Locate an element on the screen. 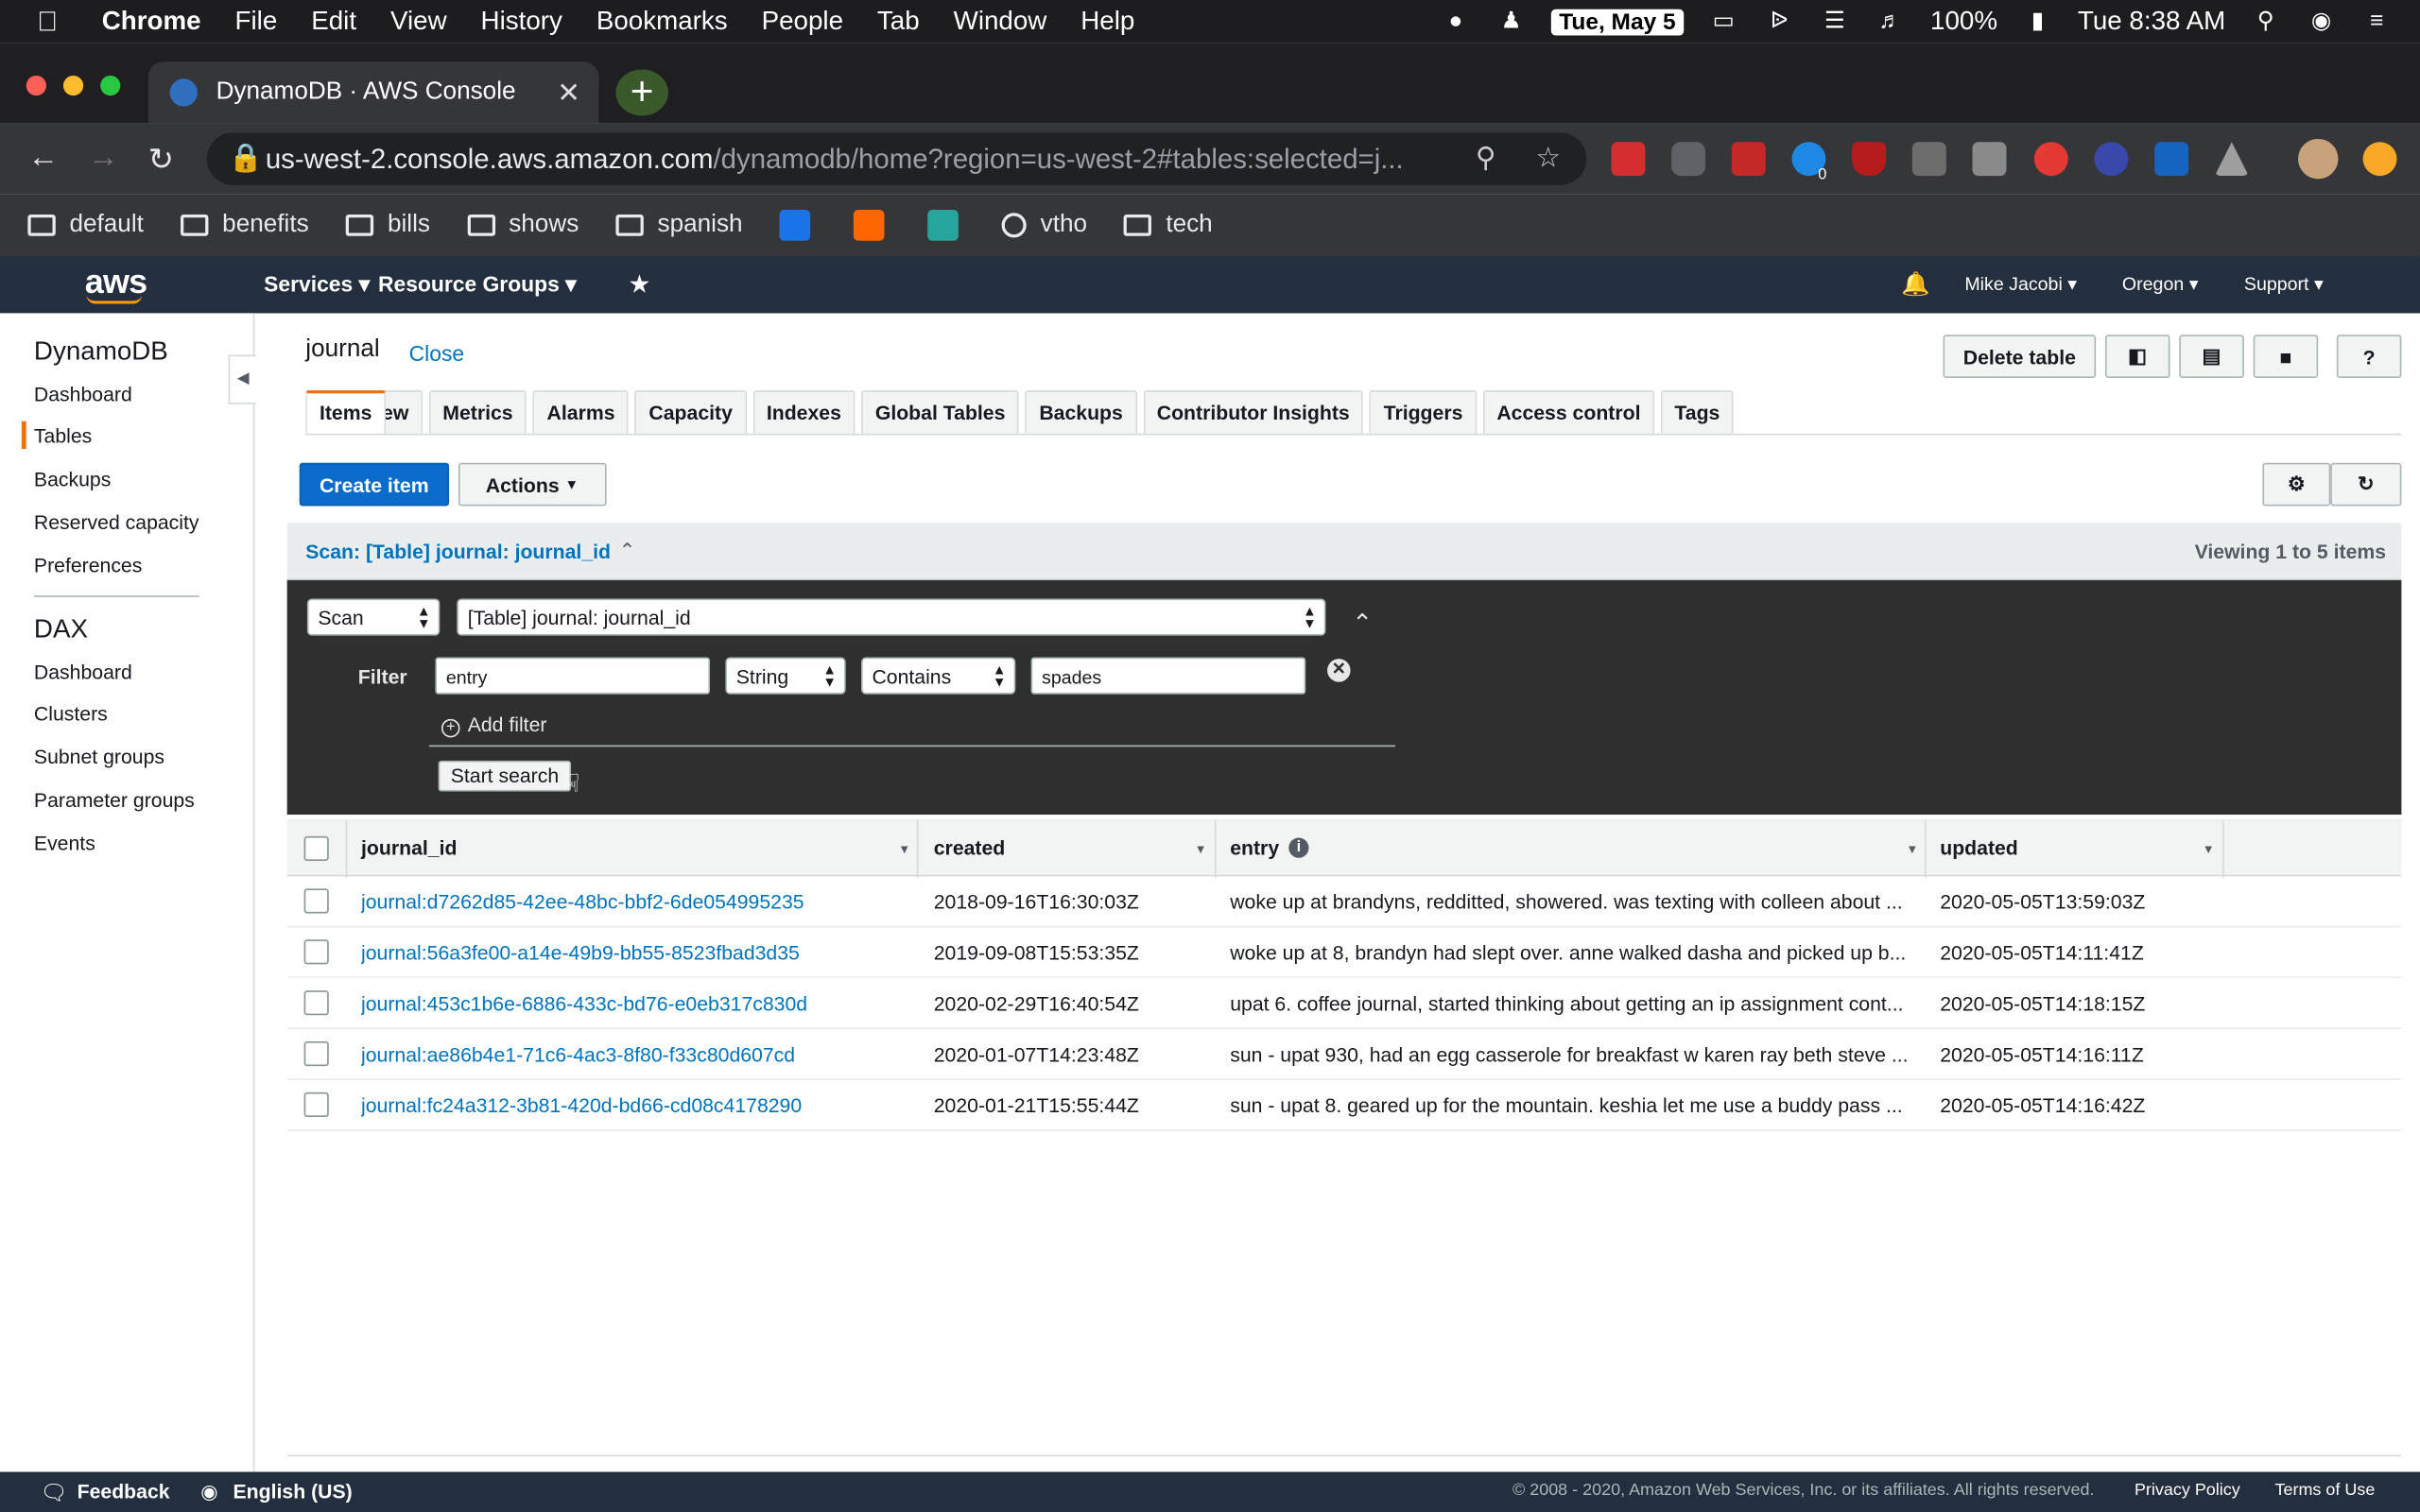 The height and width of the screenshot is (1512, 2420). sidebar-title-dynamodb: DynamoDB is located at coordinates (101, 352).